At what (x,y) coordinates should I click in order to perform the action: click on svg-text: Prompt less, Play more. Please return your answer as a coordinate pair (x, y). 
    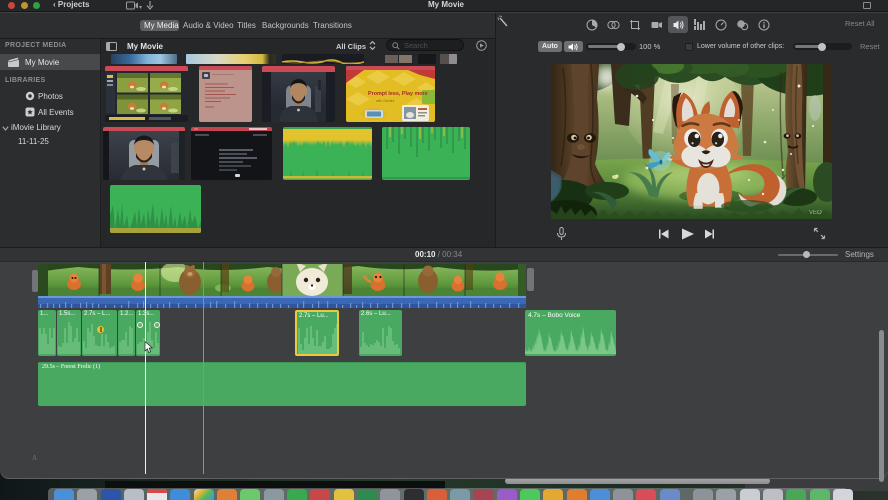
    Looking at the image, I should click on (398, 94).